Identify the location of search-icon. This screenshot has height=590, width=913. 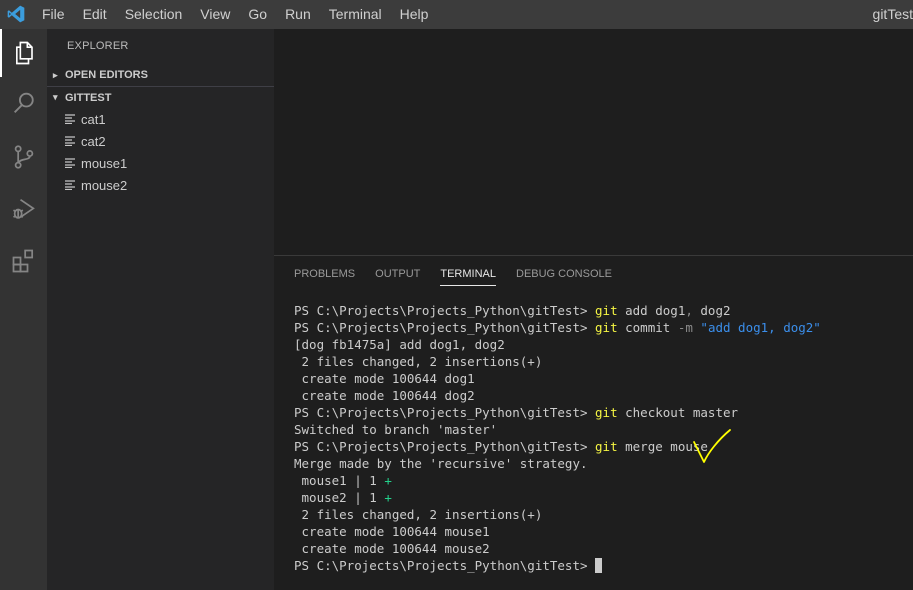
(23, 103).